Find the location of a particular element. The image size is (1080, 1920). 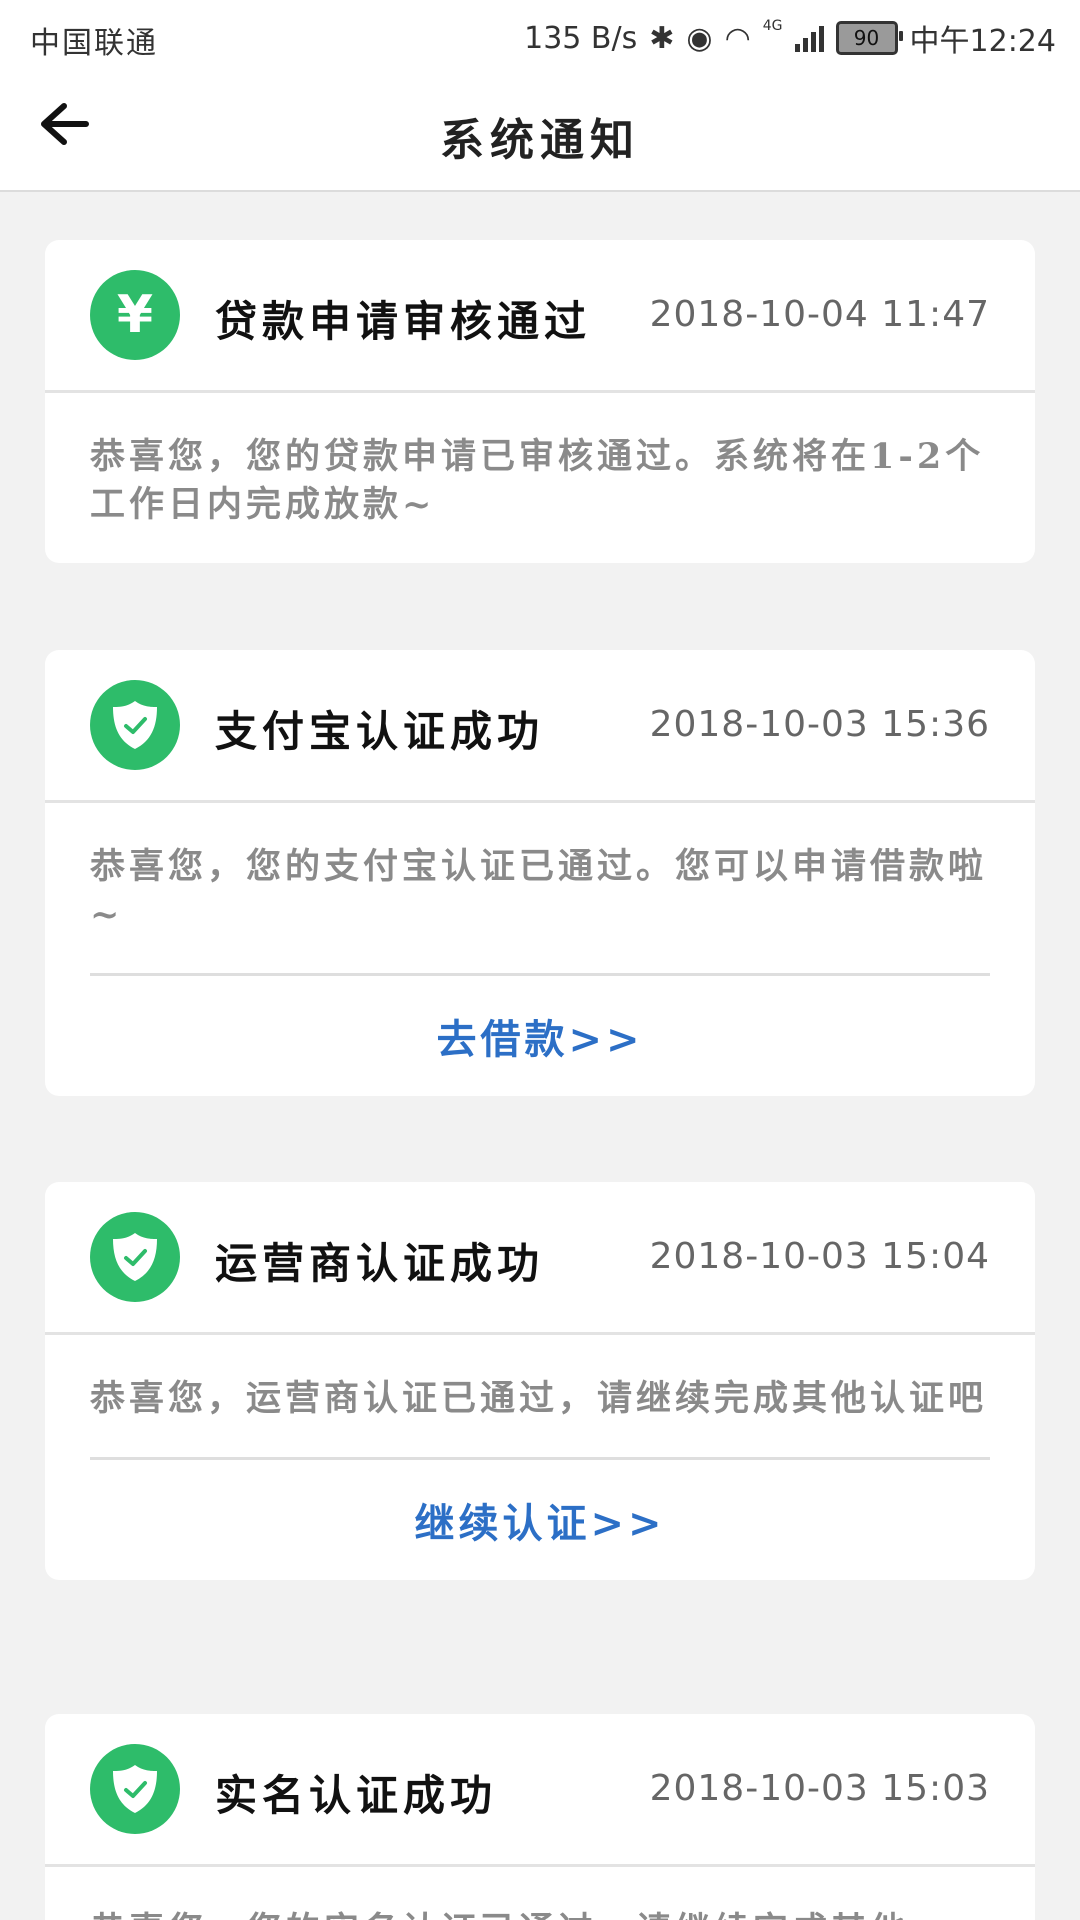

signal-icon is located at coordinates (809, 38).